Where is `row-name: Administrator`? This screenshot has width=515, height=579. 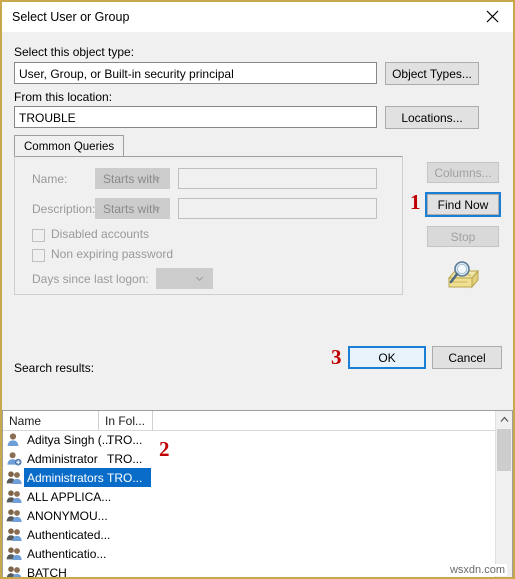 row-name: Administrator is located at coordinates (62, 458).